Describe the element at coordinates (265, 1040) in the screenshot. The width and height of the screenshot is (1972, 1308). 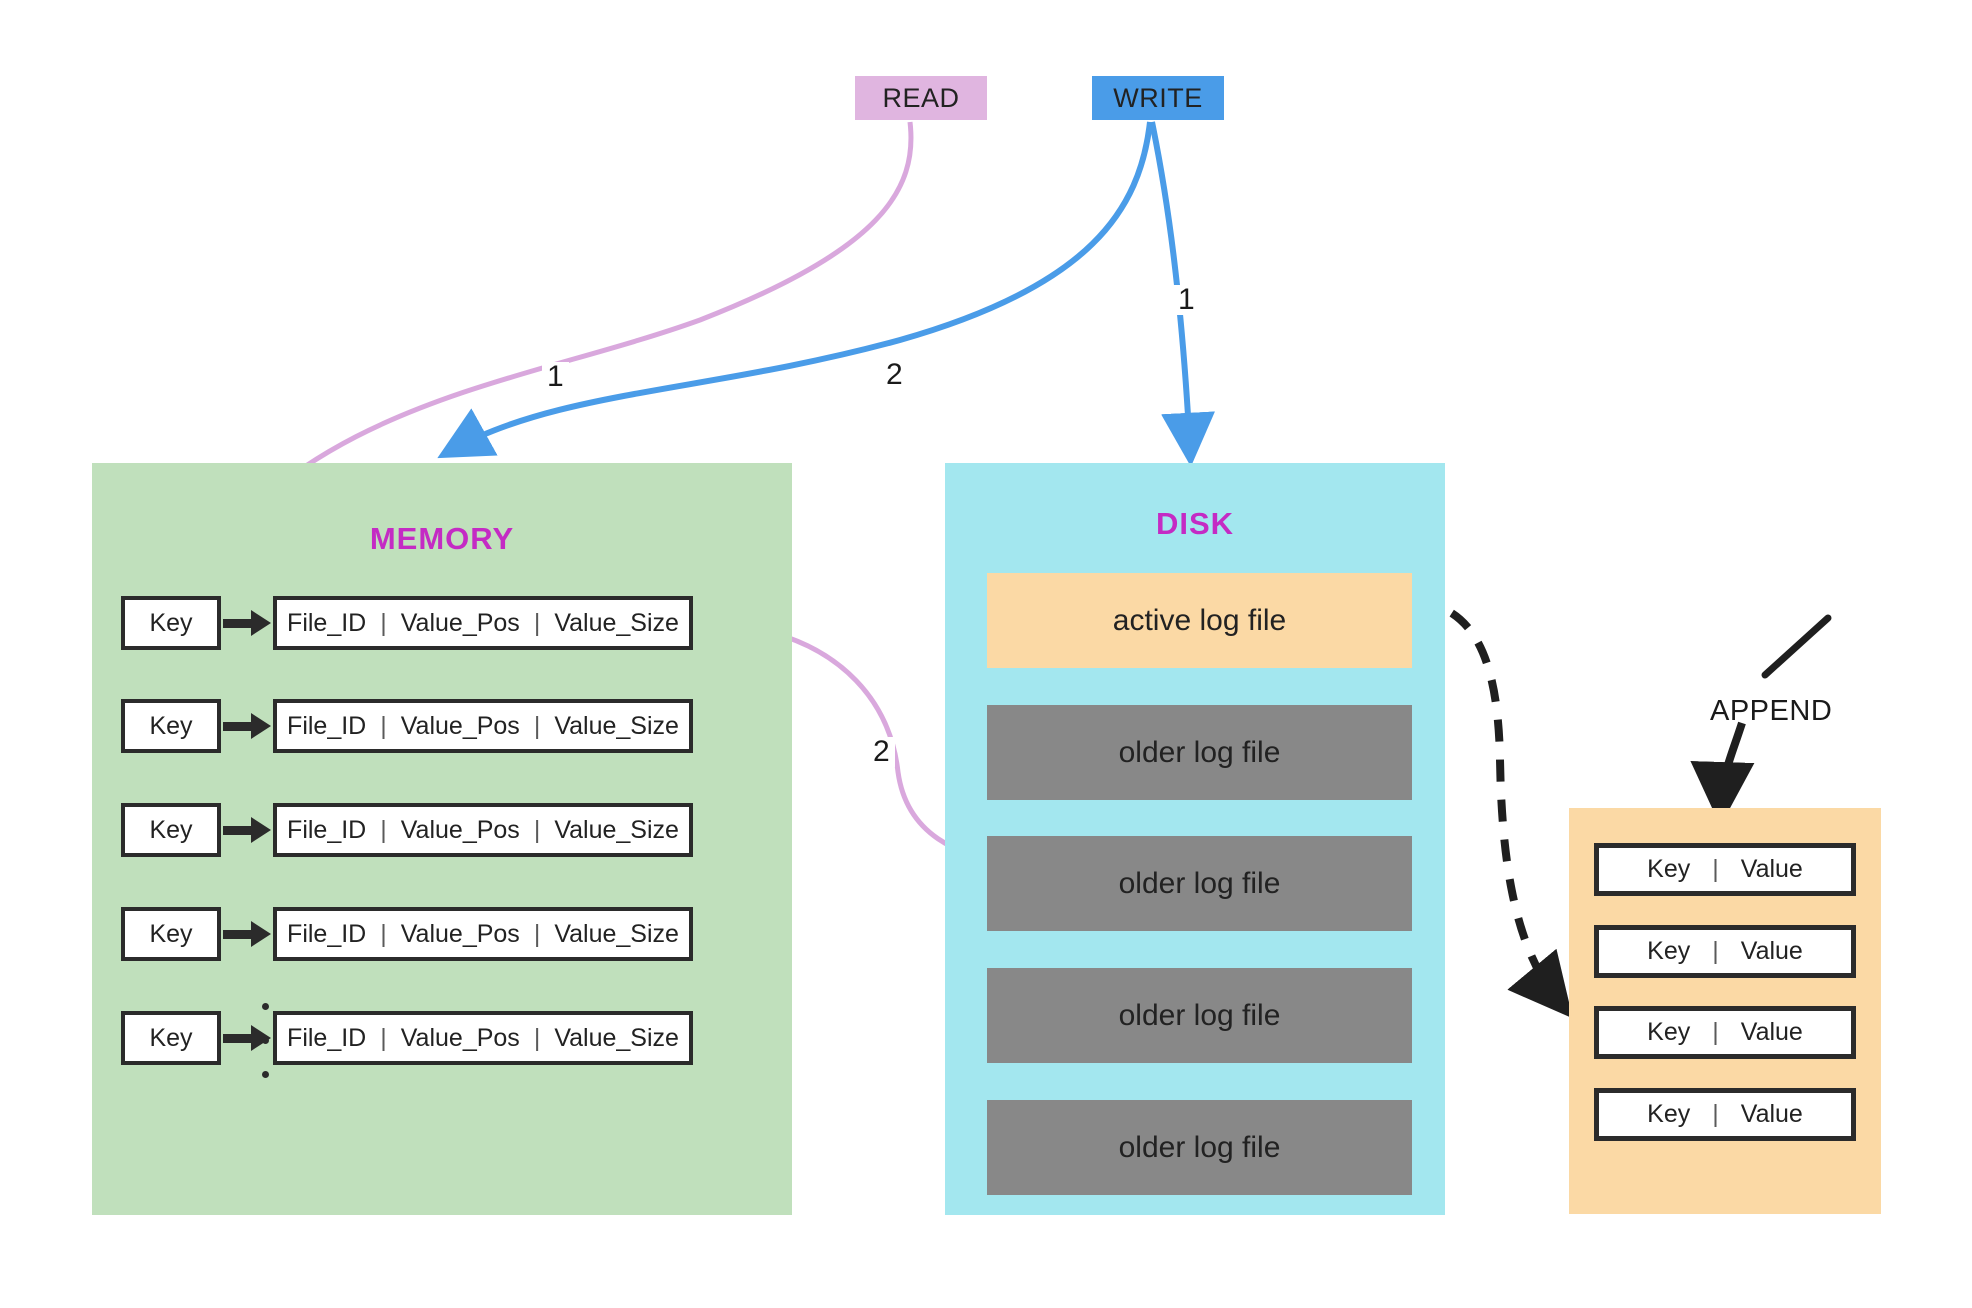
I see `memory-more-rows-ellipsis-icon` at that location.